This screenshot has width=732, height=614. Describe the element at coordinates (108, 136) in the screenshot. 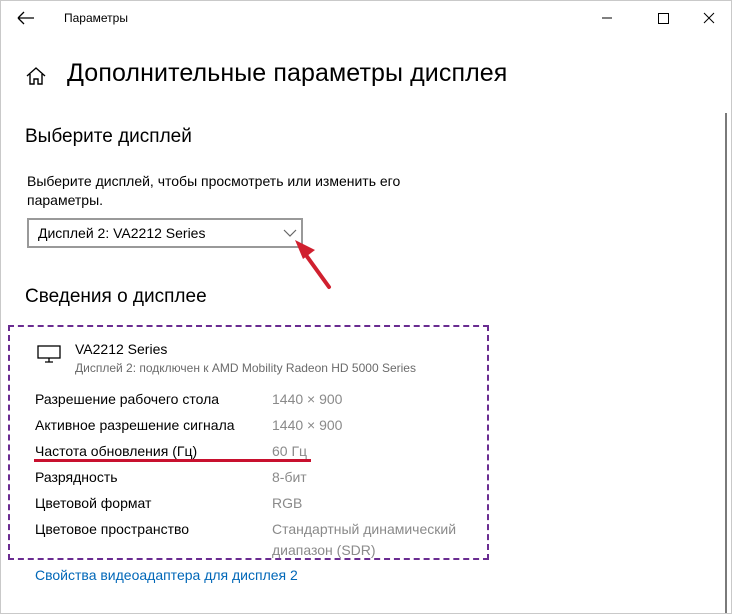

I see `select-display-heading: Выберите дисплей` at that location.